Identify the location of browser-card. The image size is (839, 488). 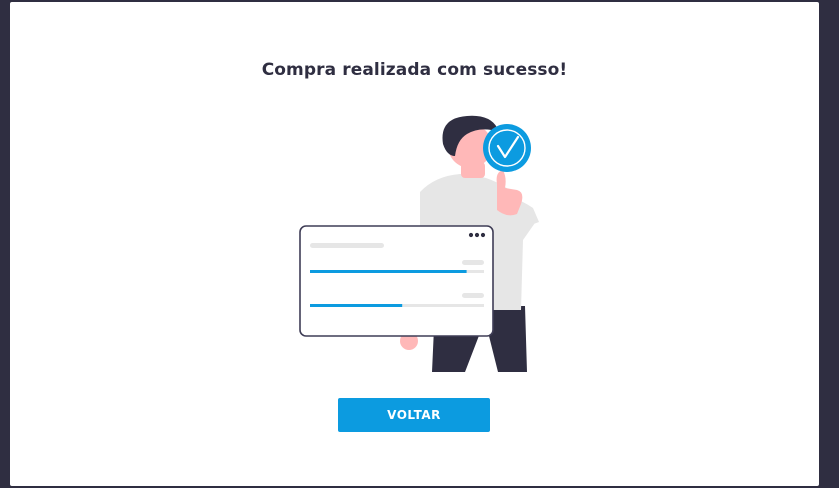
(396, 281).